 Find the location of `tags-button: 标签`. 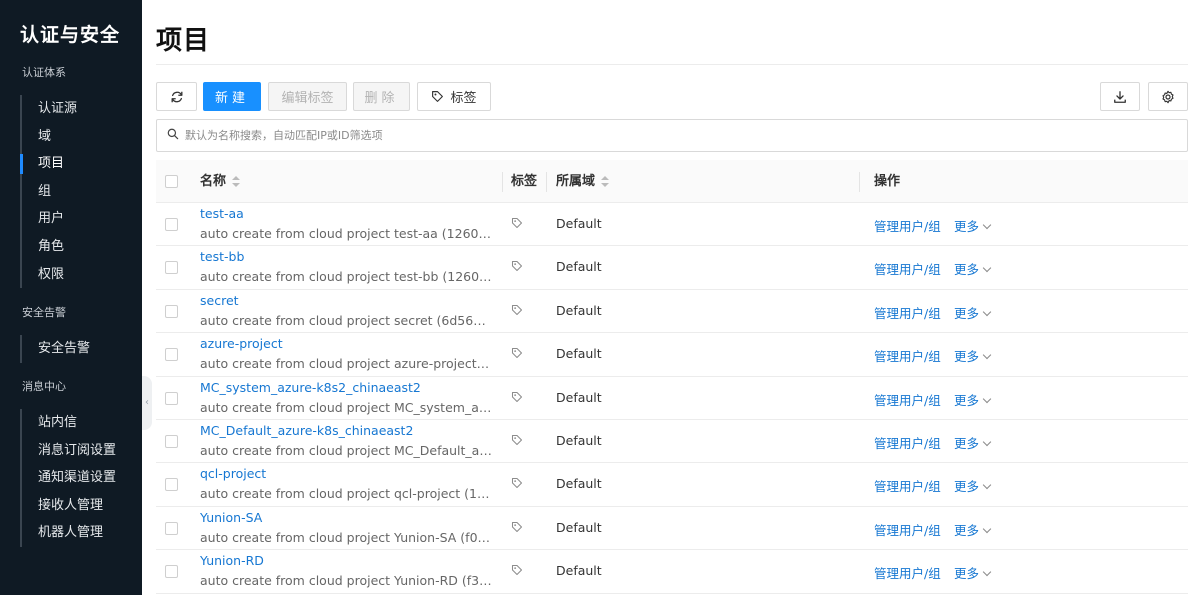

tags-button: 标签 is located at coordinates (454, 96).